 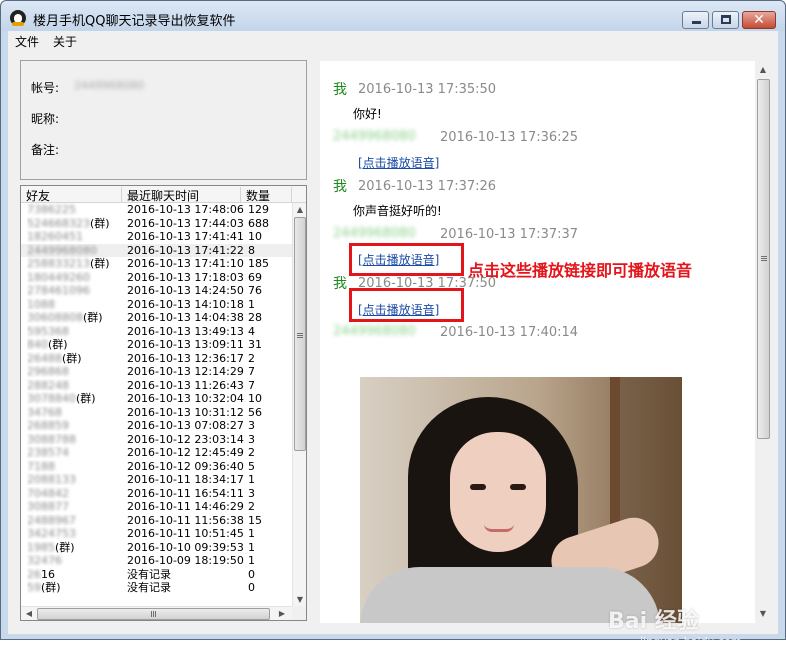 I want to click on table-row: 2488967 2016-10-11 11:56:38 15, so click(x=156, y=521).